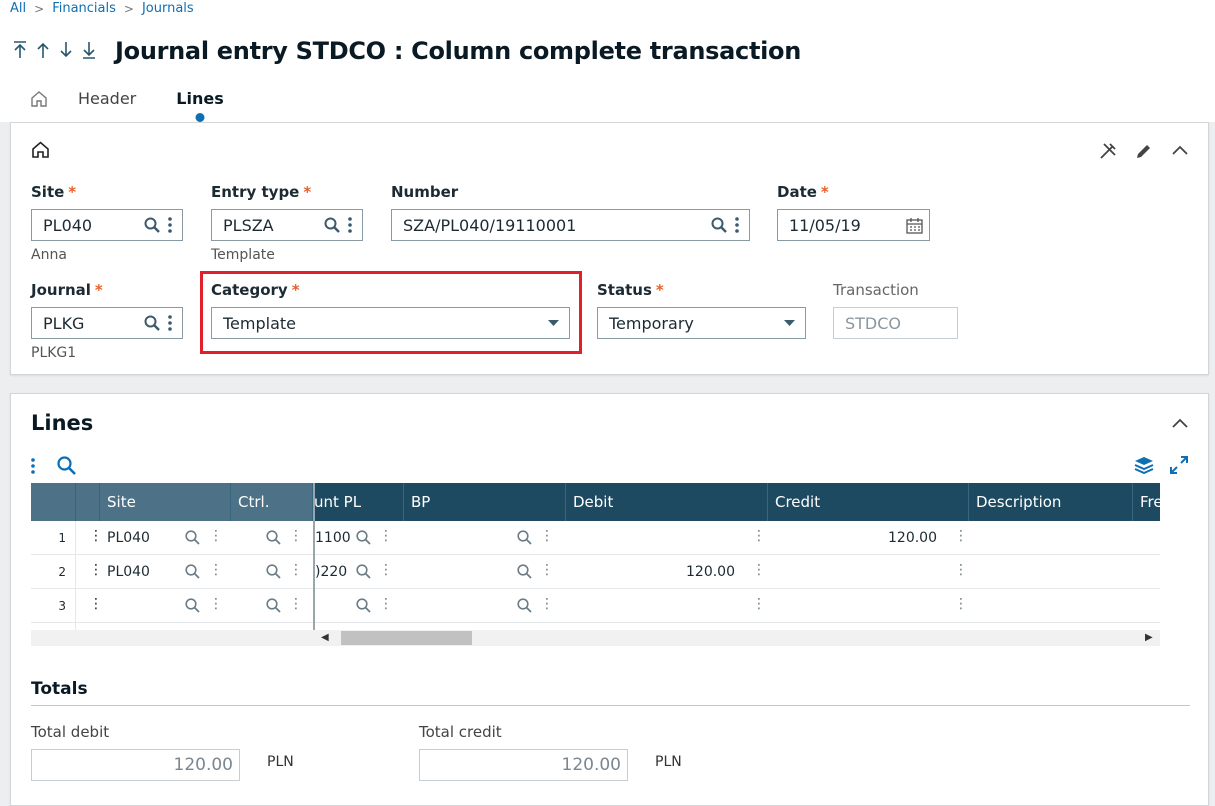 Image resolution: width=1215 pixels, height=806 pixels. Describe the element at coordinates (854, 538) in the screenshot. I see `cell-credit: 120.00` at that location.